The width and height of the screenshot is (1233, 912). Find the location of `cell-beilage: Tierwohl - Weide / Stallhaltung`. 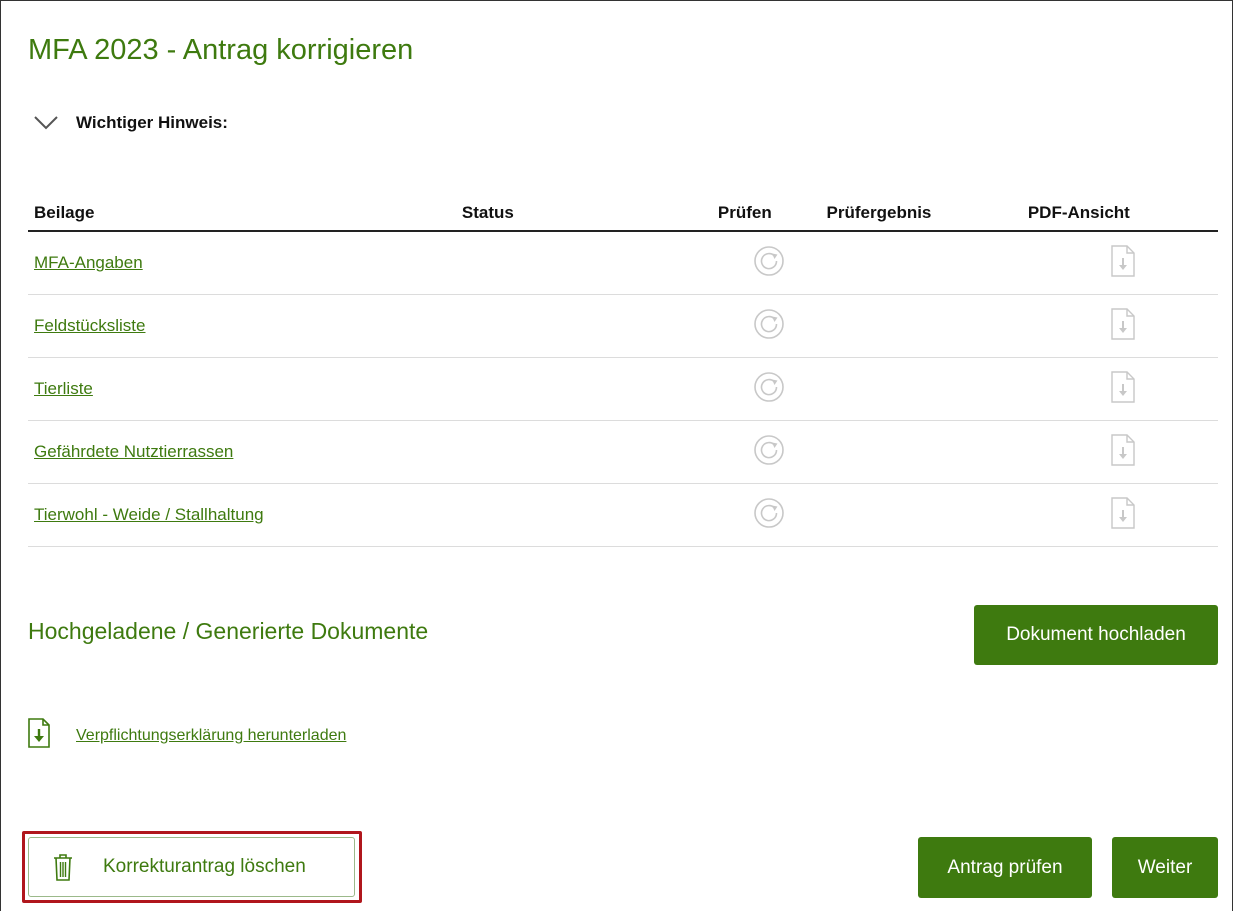

cell-beilage: Tierwohl - Weide / Stallhaltung is located at coordinates (242, 515).